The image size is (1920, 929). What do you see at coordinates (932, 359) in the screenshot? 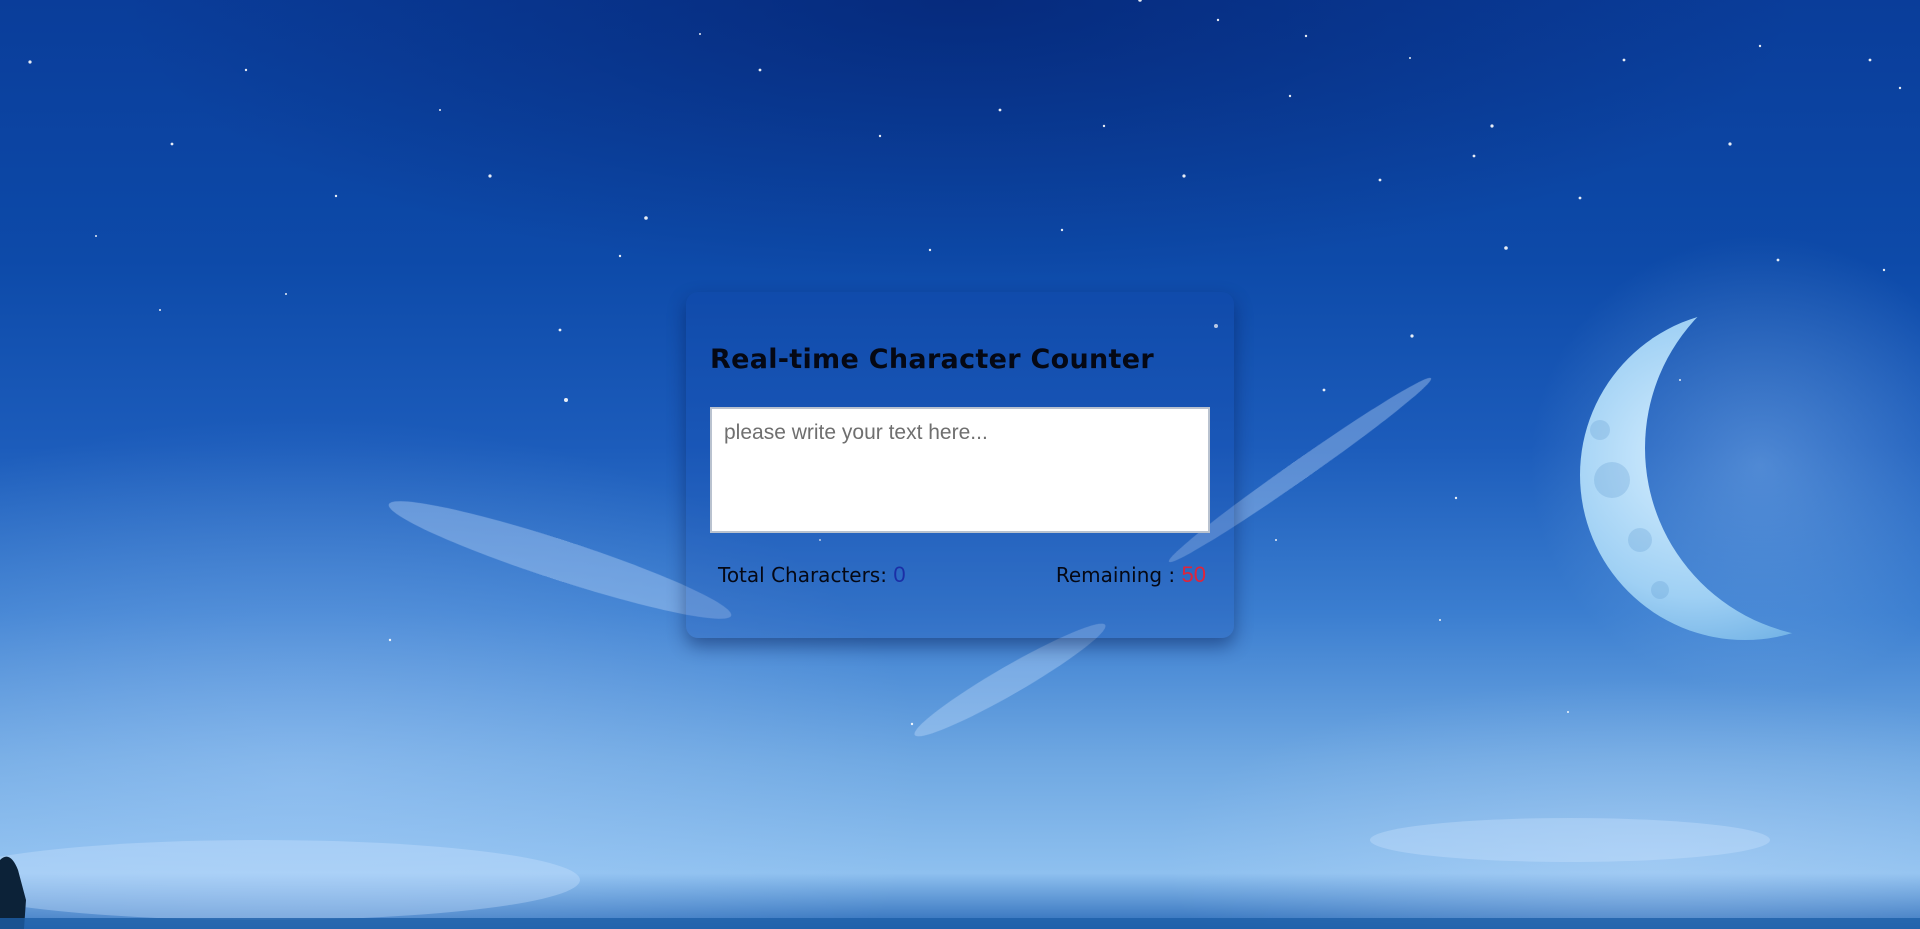
I see `card-title: Real-time Character Counter` at bounding box center [932, 359].